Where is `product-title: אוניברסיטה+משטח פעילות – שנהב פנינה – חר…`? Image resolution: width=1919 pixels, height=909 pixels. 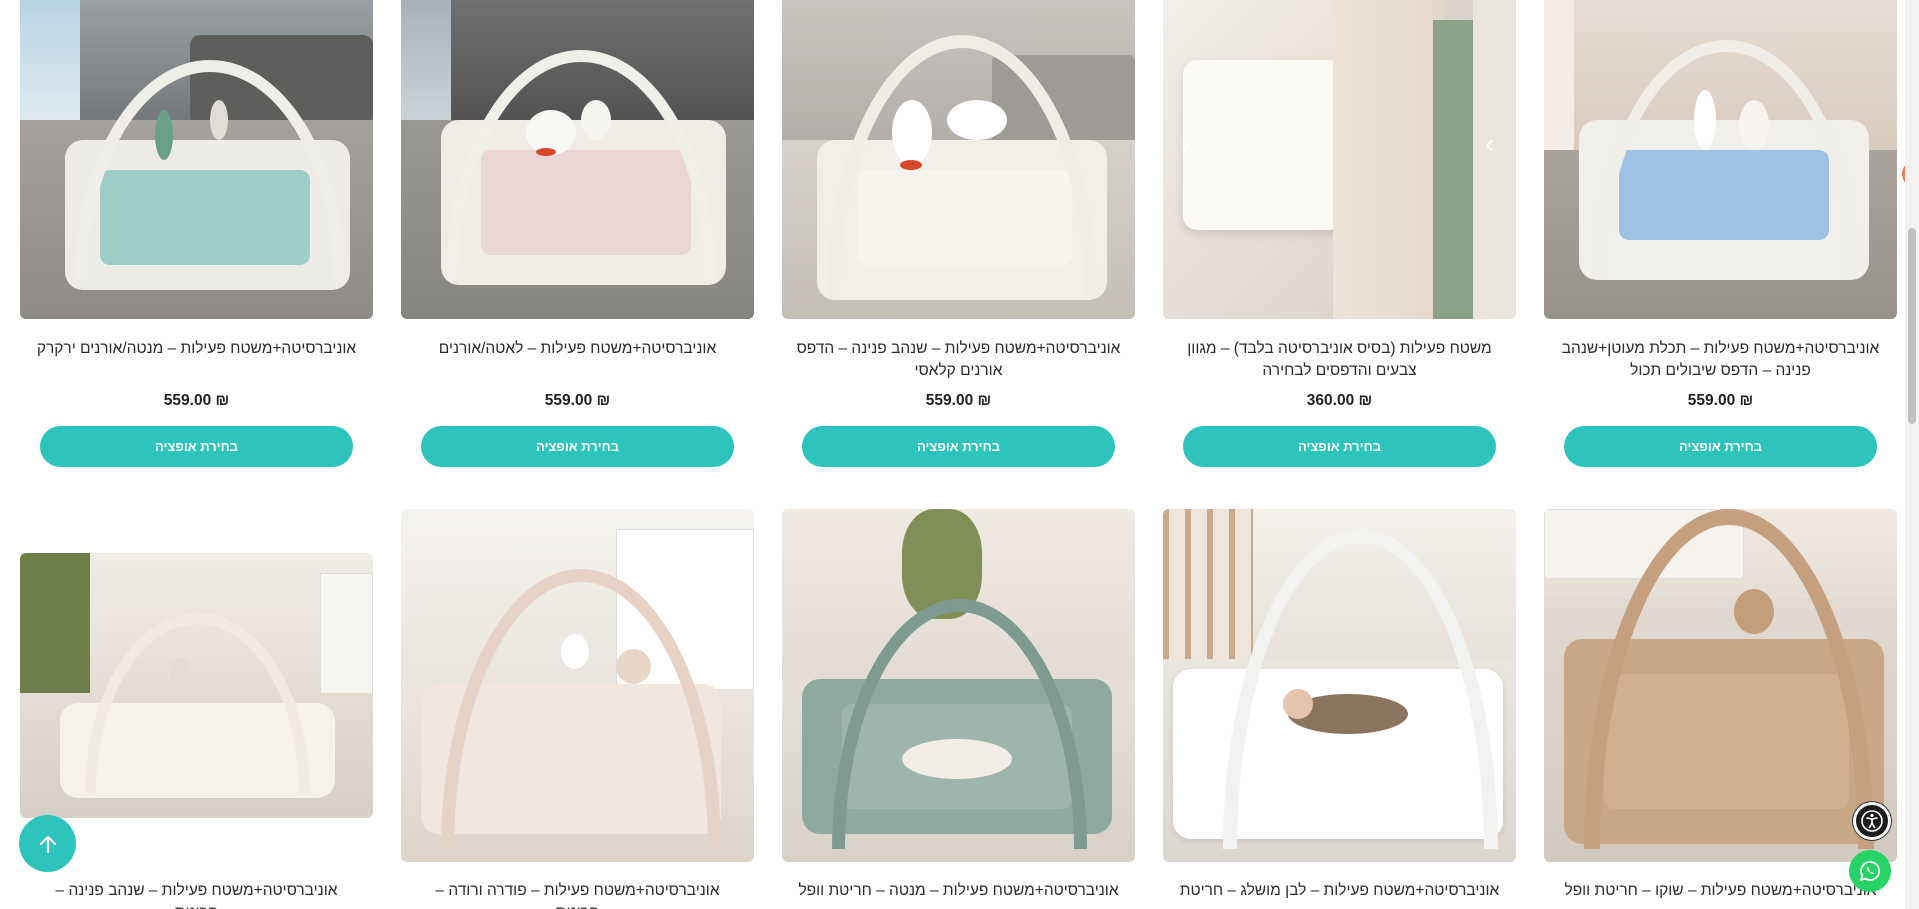
product-title: אוניברסיטה+משטח פעילות – שנהב פנינה – חר… is located at coordinates (196, 894).